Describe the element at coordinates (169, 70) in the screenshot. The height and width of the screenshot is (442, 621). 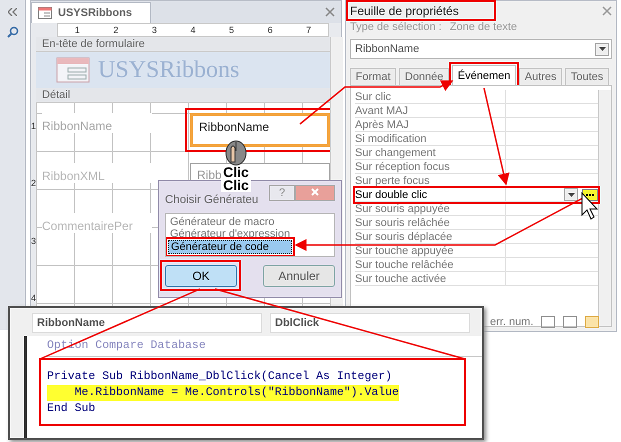
I see `form-title: USYSRibbons` at that location.